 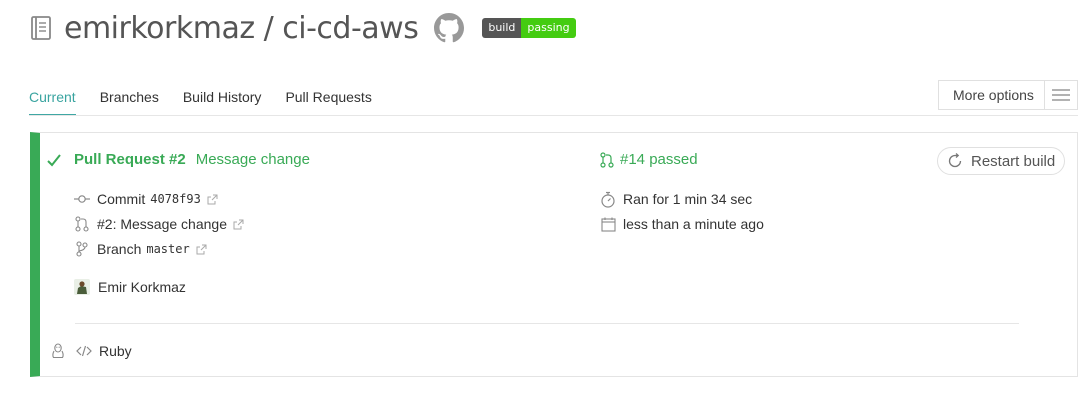 I want to click on tab-pull-requests: Pull Requests, so click(x=328, y=101).